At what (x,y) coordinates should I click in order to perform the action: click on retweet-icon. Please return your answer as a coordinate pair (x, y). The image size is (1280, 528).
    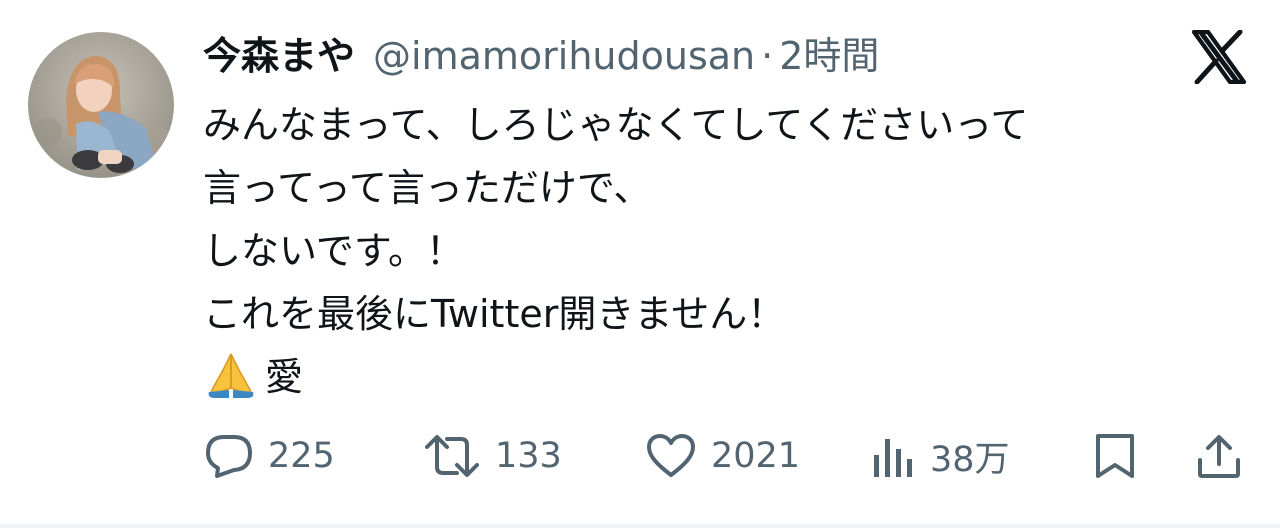
    Looking at the image, I should click on (452, 456).